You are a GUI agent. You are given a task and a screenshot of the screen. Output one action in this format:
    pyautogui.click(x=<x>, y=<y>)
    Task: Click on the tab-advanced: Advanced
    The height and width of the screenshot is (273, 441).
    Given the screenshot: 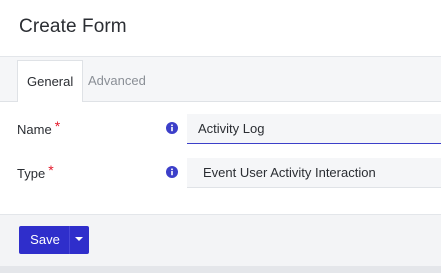 What is the action you would take?
    pyautogui.click(x=117, y=81)
    